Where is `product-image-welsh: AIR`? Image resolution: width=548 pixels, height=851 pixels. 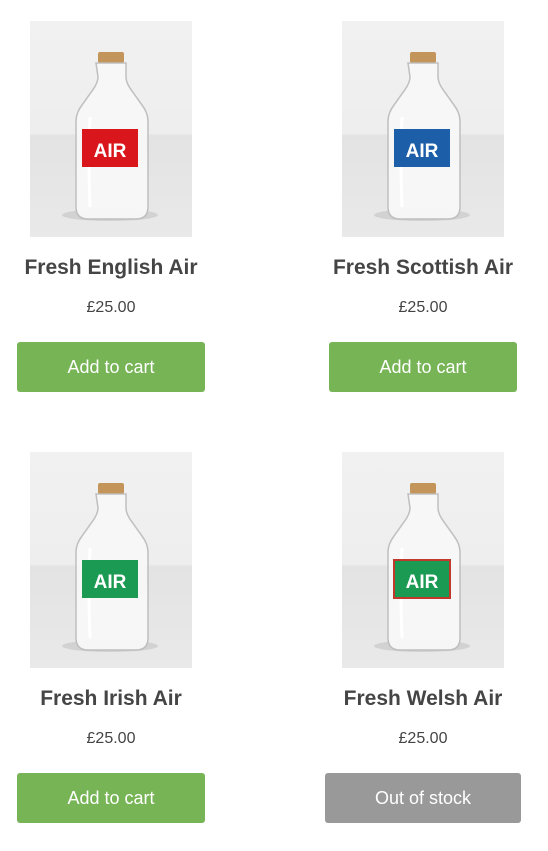 product-image-welsh: AIR is located at coordinates (423, 560).